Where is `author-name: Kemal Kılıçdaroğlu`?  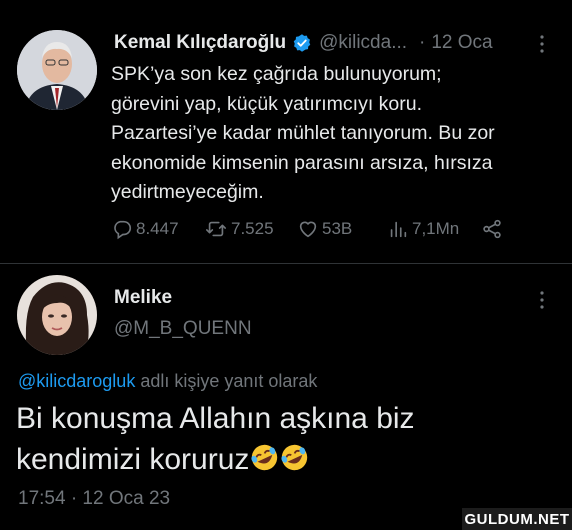
author-name: Kemal Kılıçdaroğlu is located at coordinates (200, 43).